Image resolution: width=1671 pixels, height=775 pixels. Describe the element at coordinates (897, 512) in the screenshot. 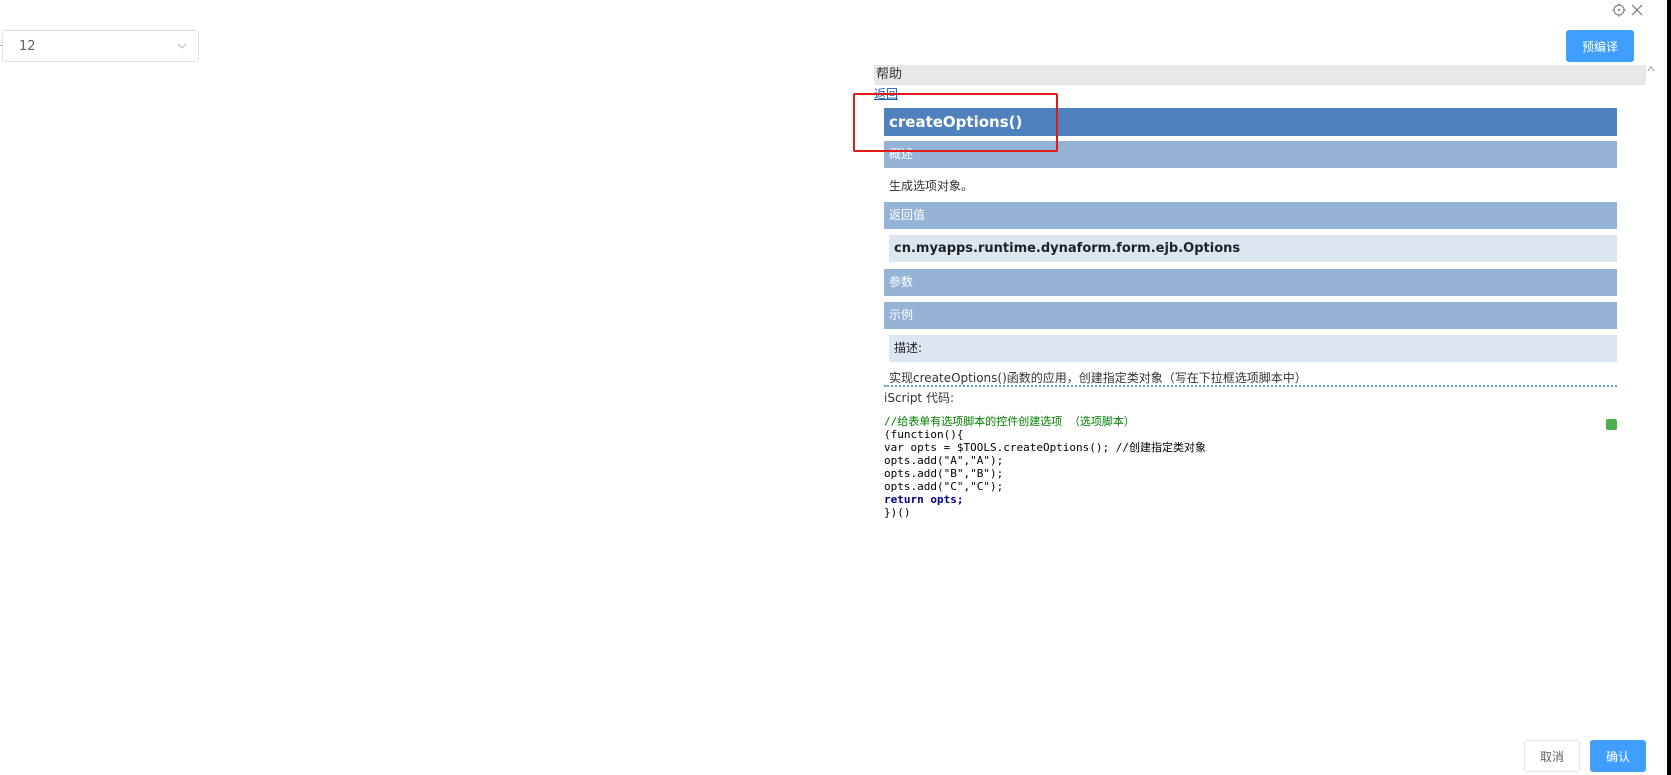

I see `code-line: })()` at that location.